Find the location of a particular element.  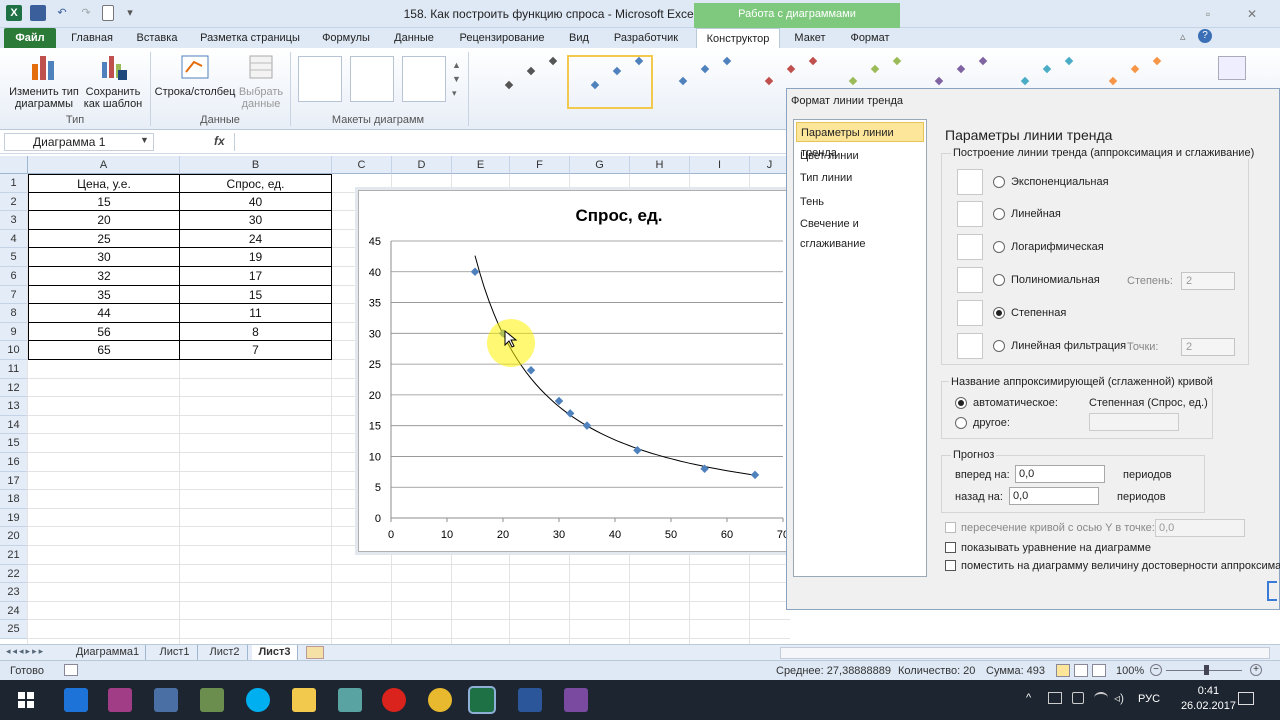

column-header: H is located at coordinates (660, 165).